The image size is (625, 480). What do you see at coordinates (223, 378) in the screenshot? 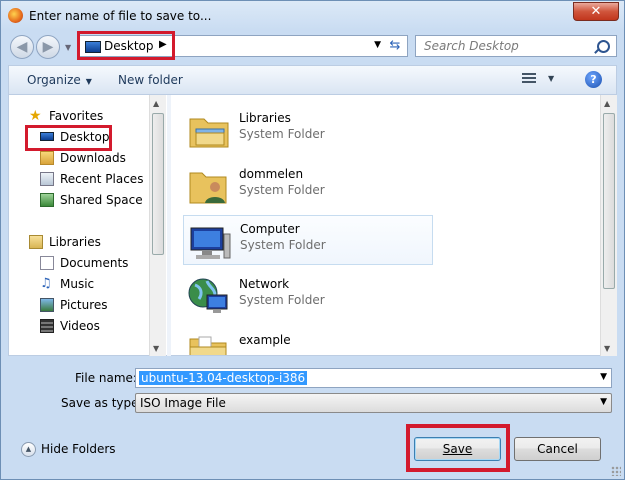
I see `file-name-value: ubuntu-13.04-desktop-i386` at bounding box center [223, 378].